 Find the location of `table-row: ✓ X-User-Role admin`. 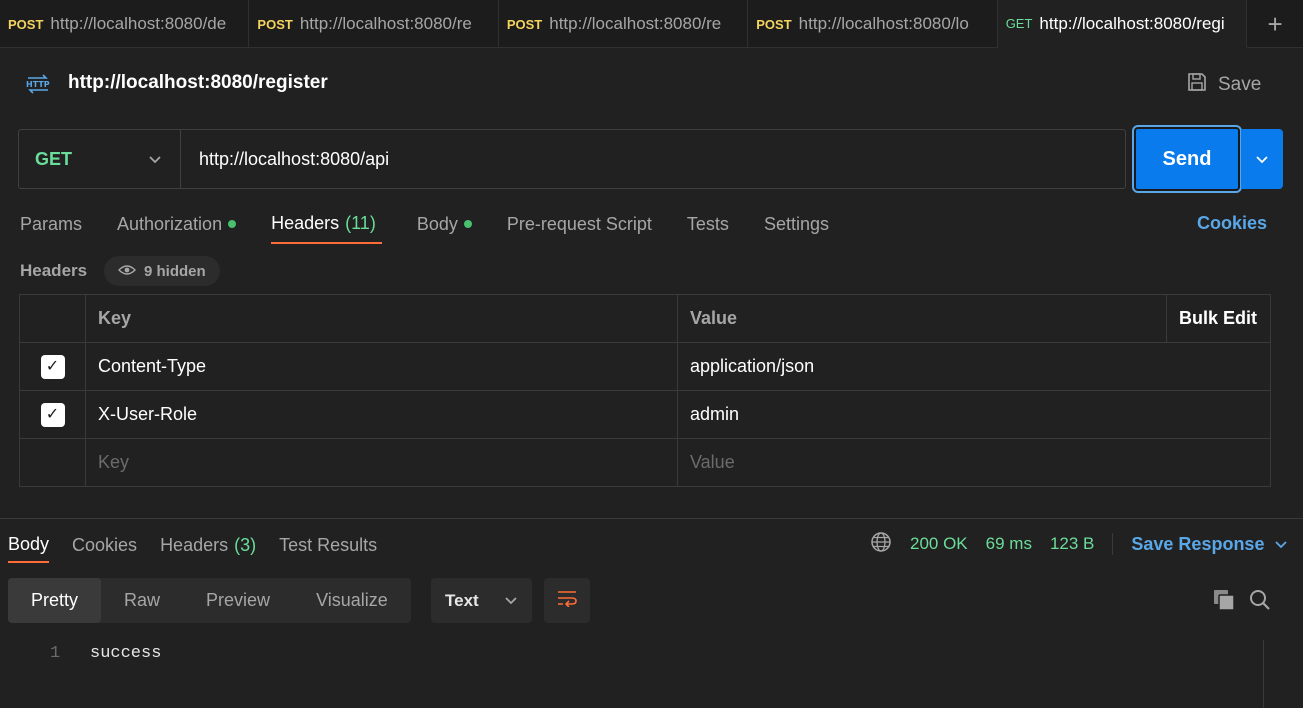

table-row: ✓ X-User-Role admin is located at coordinates (645, 414).